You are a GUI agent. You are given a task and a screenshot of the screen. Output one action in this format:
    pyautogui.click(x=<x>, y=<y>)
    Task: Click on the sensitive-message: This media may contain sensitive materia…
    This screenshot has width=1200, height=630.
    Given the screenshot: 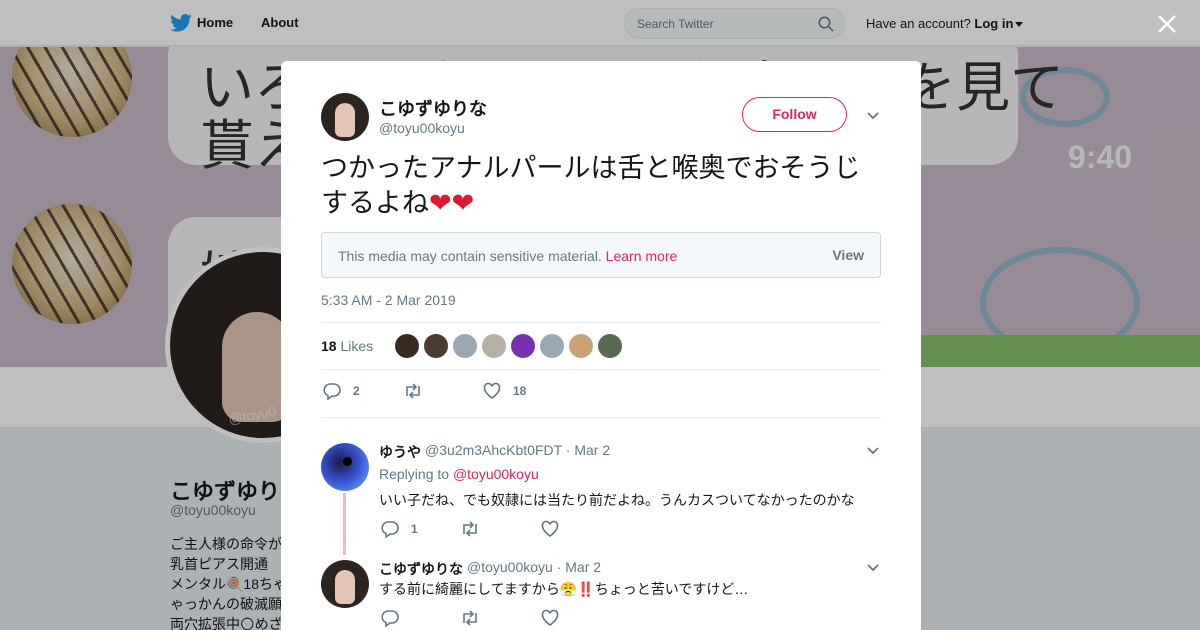 What is the action you would take?
    pyautogui.click(x=508, y=256)
    